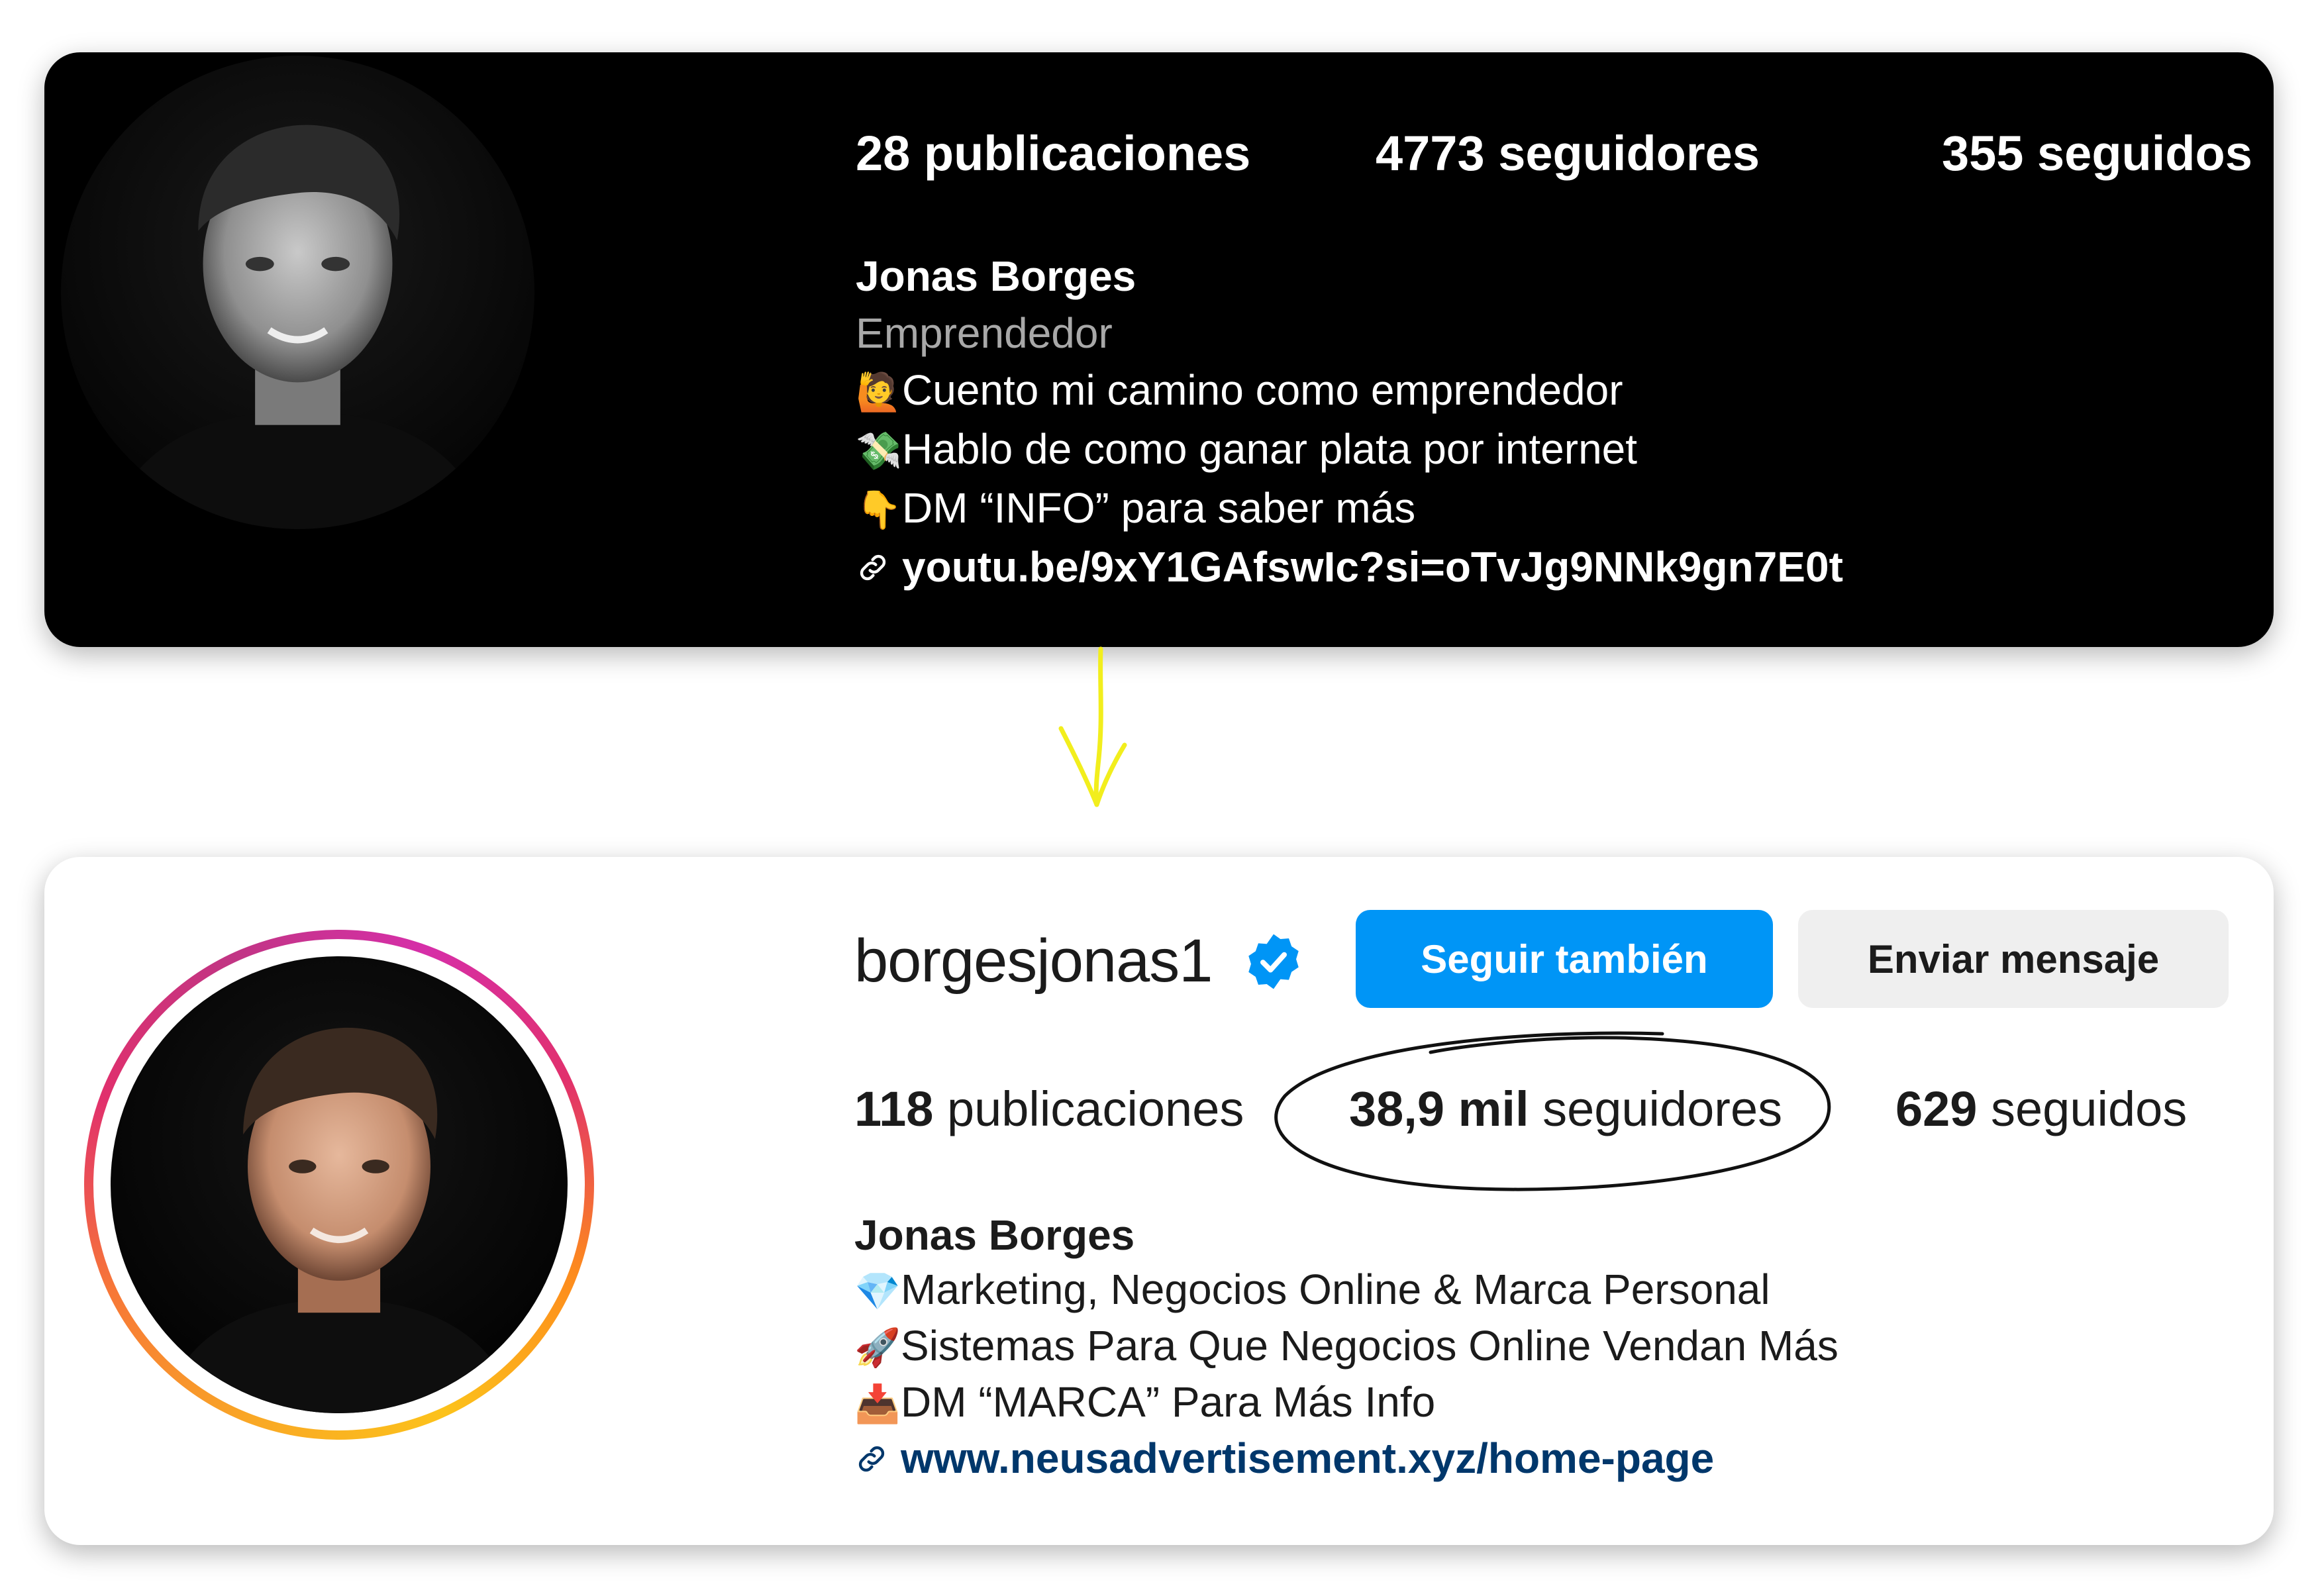  I want to click on username: borgesjonas1, so click(1033, 961).